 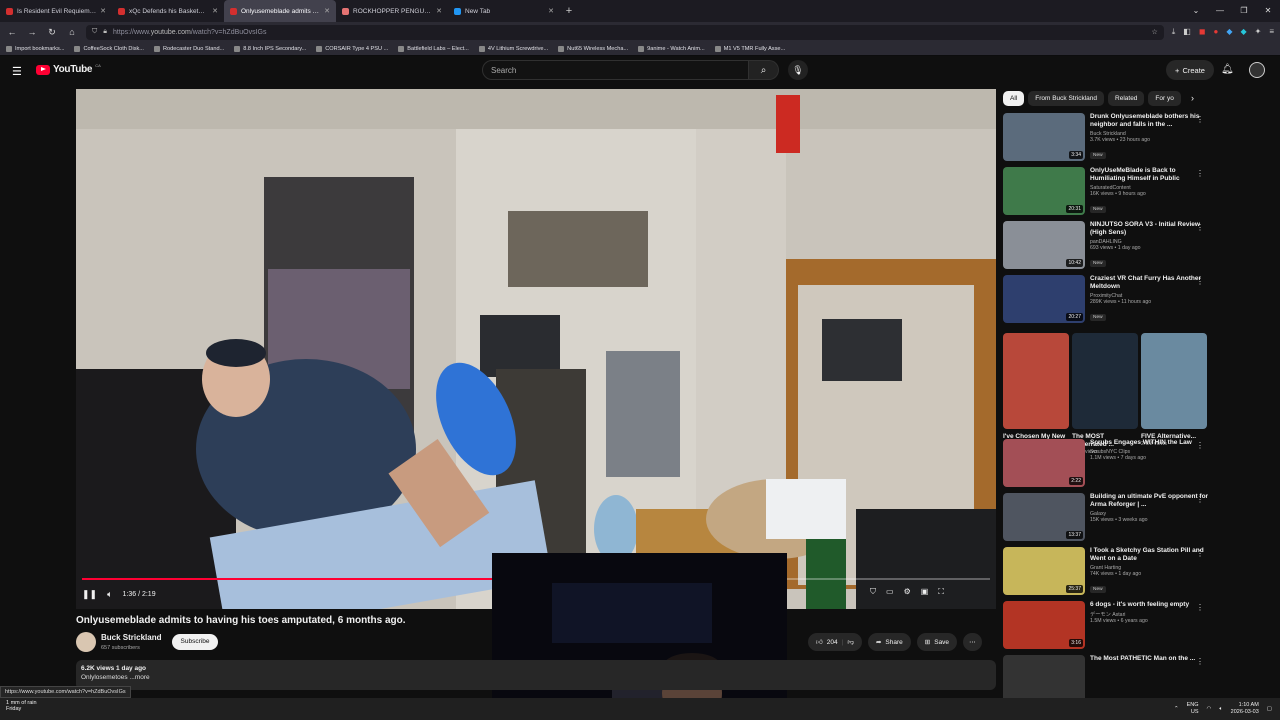 What do you see at coordinates (889, 642) in the screenshot?
I see `share-button: ➦ Share` at bounding box center [889, 642].